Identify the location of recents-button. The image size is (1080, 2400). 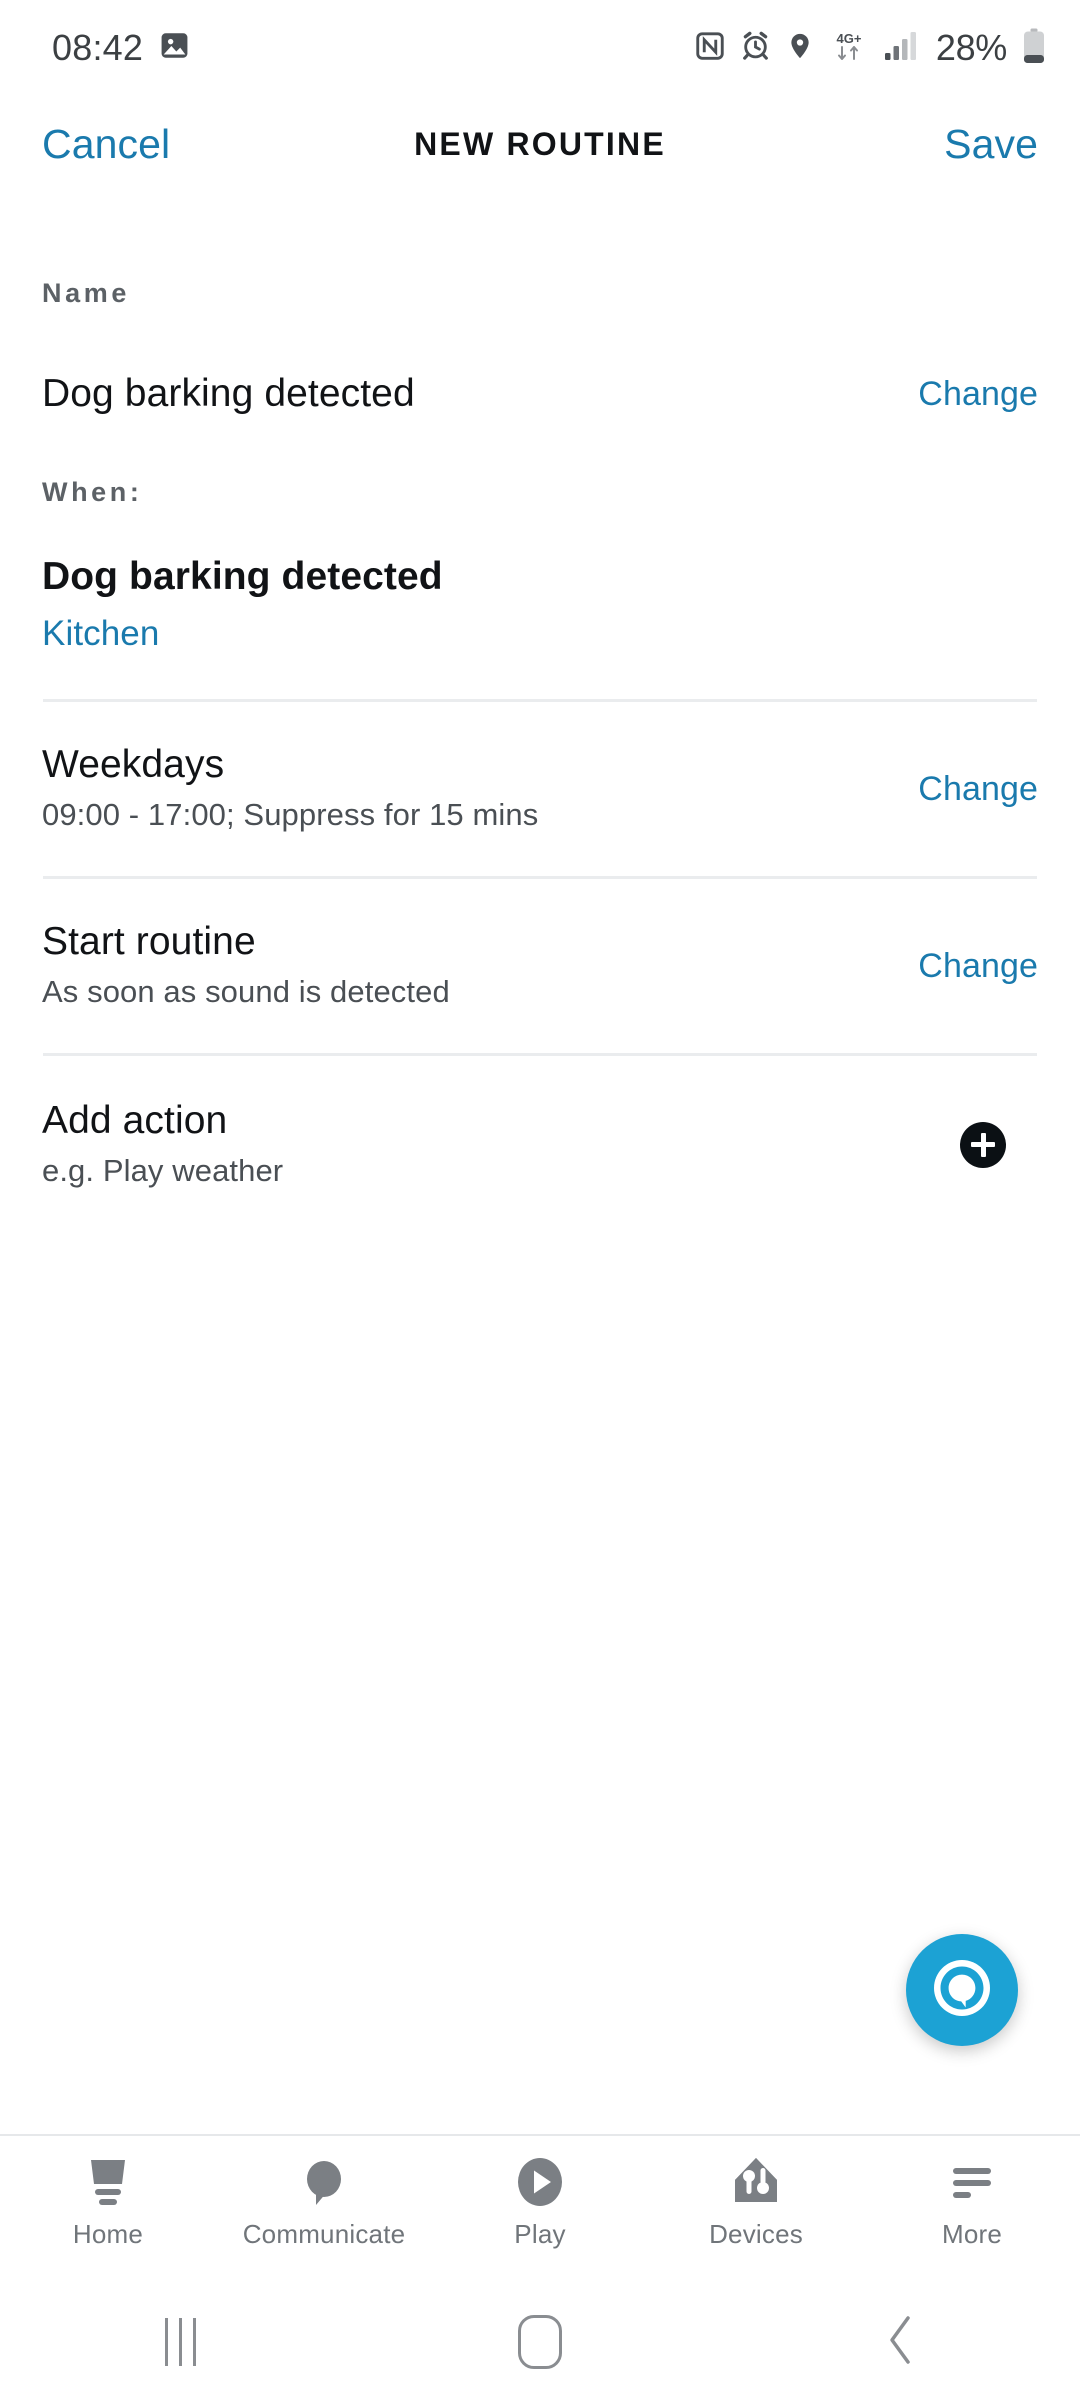
(180, 2342).